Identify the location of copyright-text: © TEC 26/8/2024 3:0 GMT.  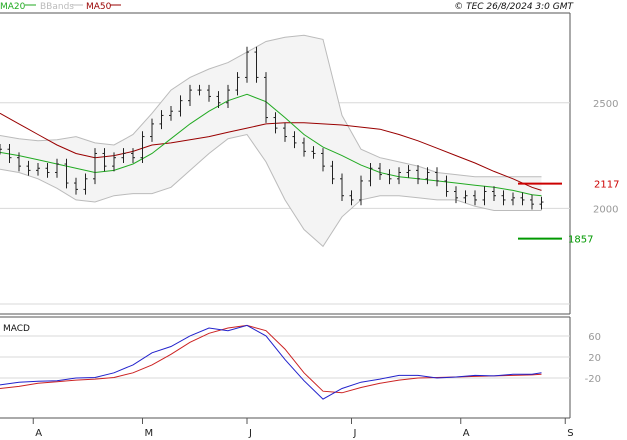
(514, 7).